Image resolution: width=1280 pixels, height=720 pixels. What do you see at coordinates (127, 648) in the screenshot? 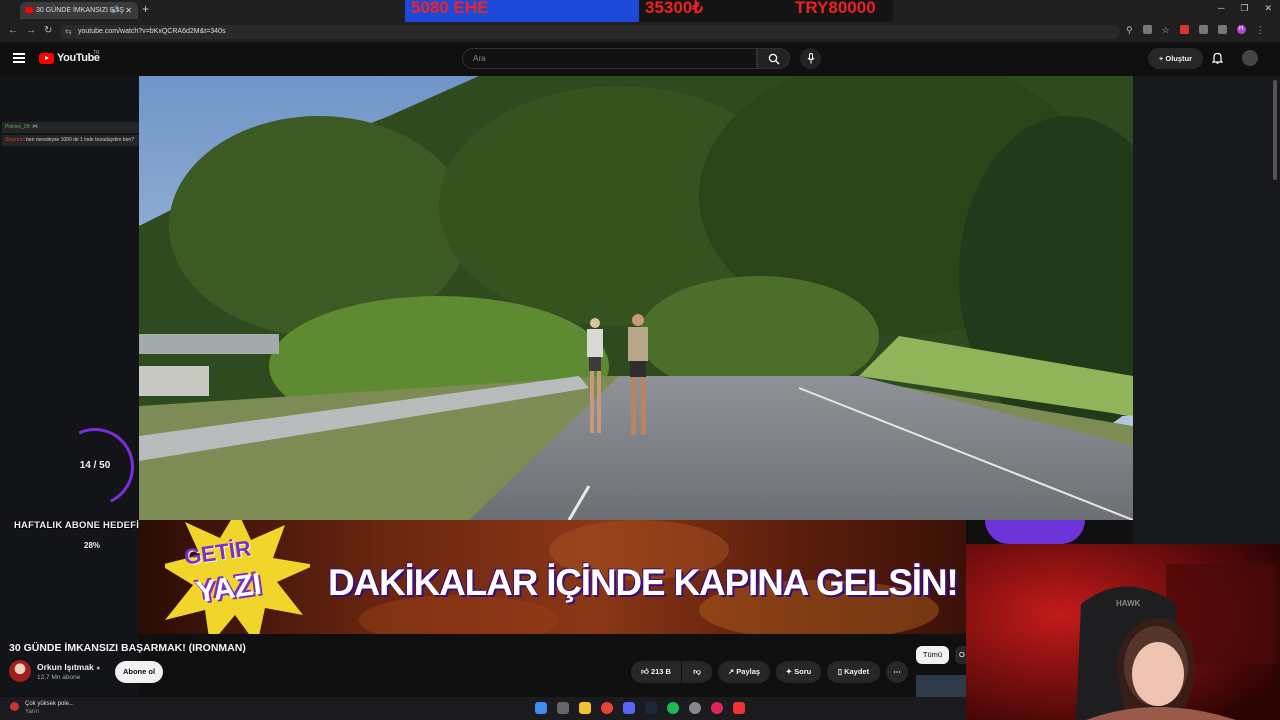
I see `video-title: 30 GÜNDE İMKANSIZI BAŞARMAK! (IRONMAN)` at bounding box center [127, 648].